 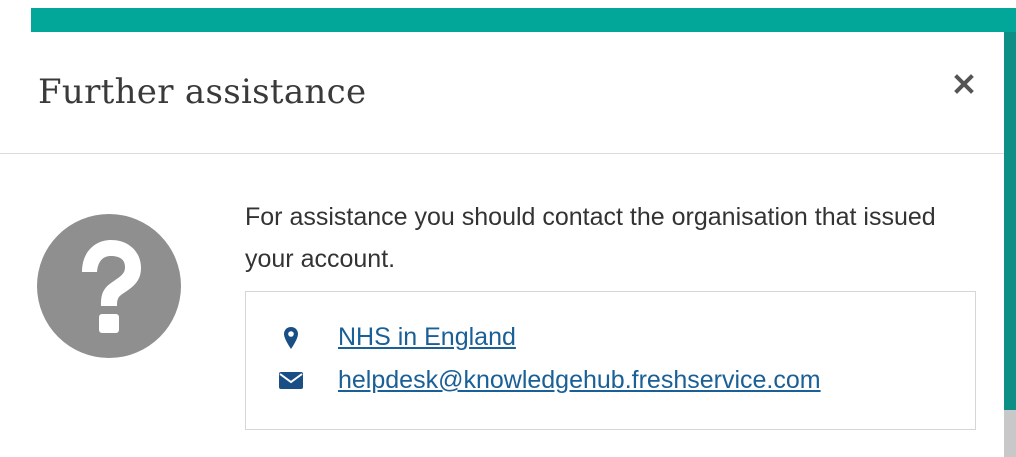 What do you see at coordinates (291, 338) in the screenshot?
I see `map-marker-icon` at bounding box center [291, 338].